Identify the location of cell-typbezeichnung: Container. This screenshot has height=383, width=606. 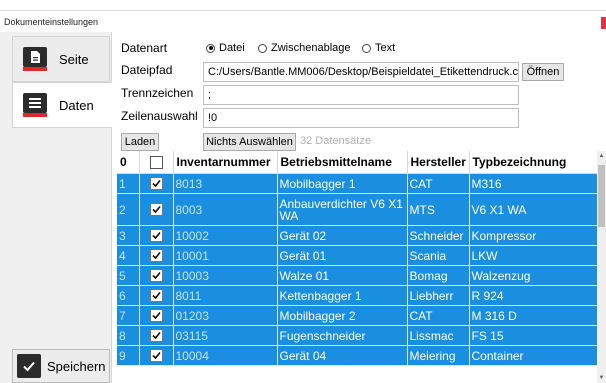
(533, 355).